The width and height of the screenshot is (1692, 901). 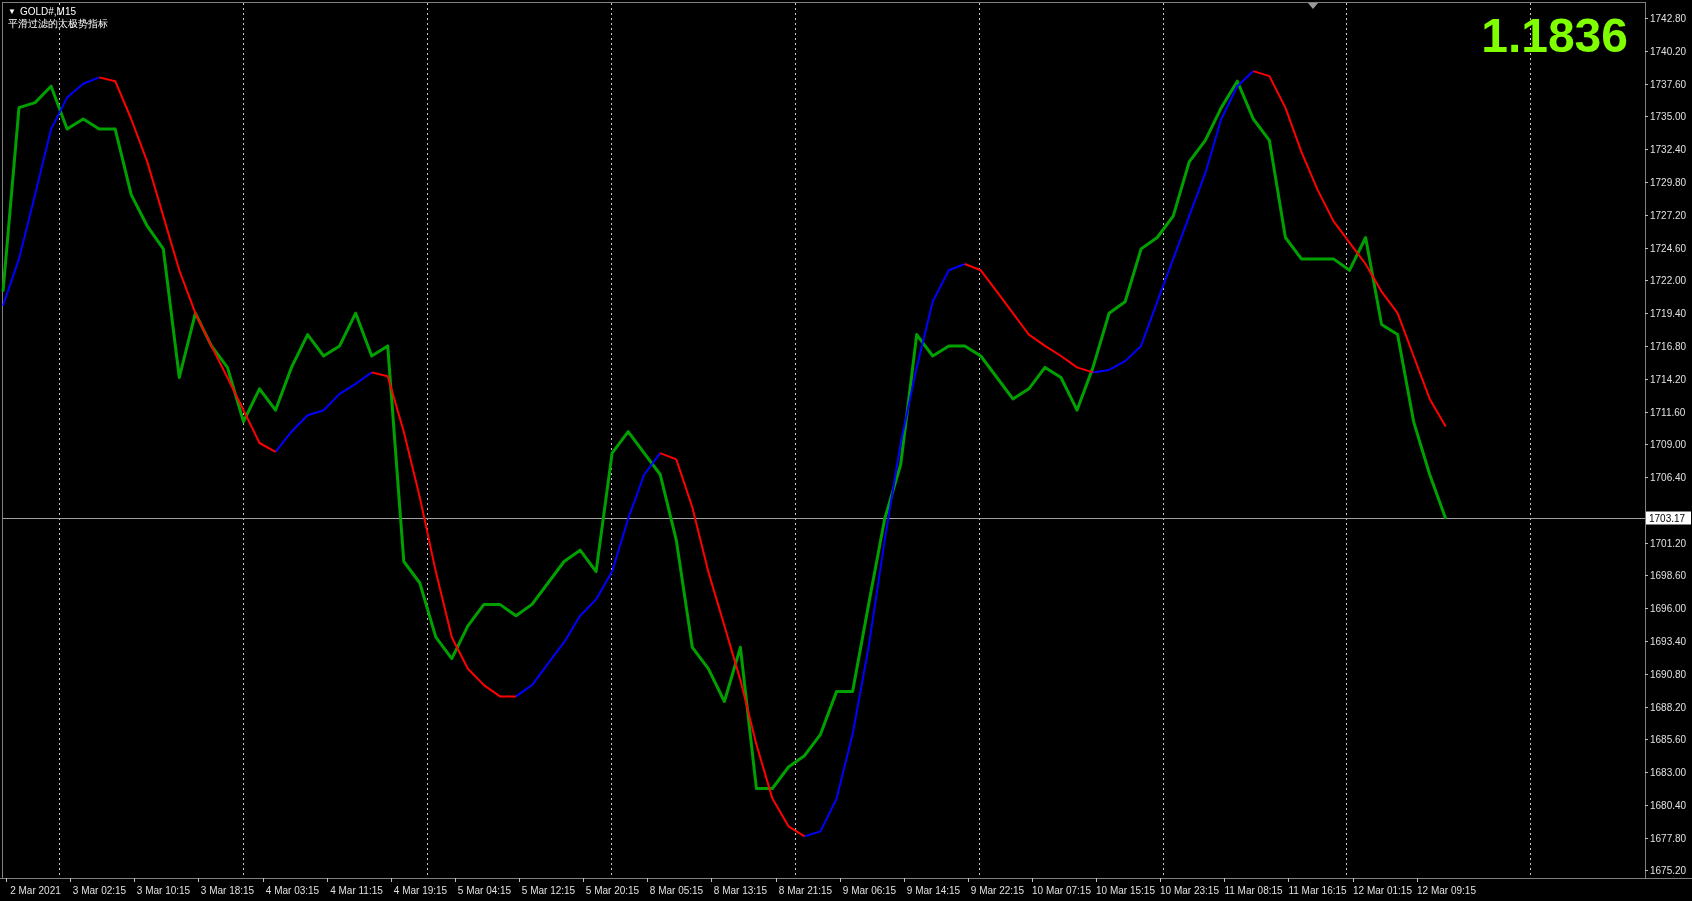 I want to click on price-axis-label: 1680.40, so click(x=1668, y=805).